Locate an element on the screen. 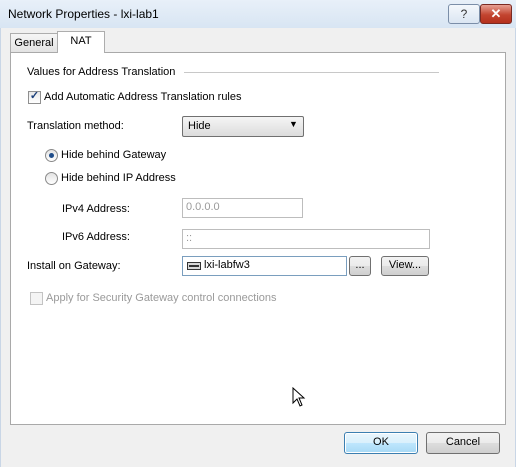  group-title: Values for Address Translation is located at coordinates (101, 72).